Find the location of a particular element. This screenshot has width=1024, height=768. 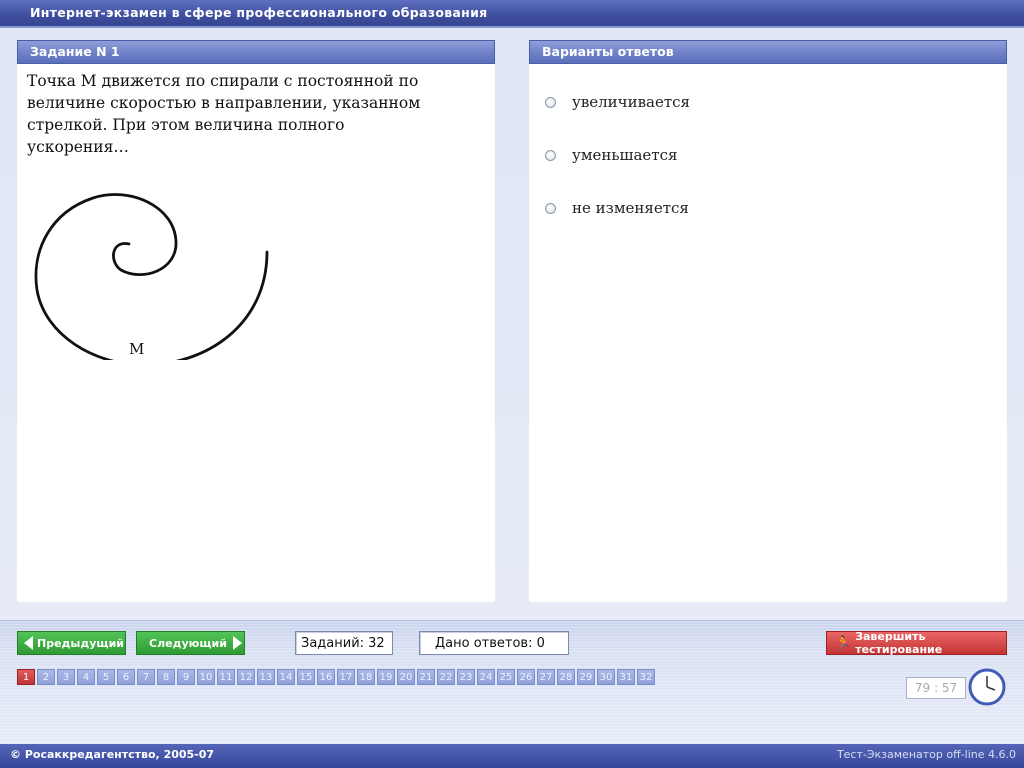

arrow-right-icon is located at coordinates (237, 643).